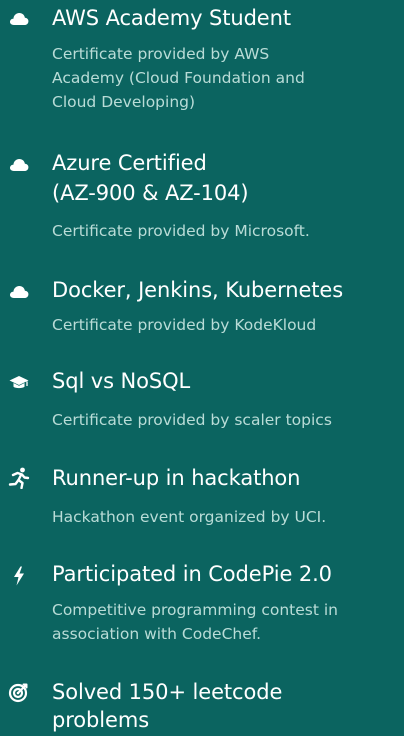  What do you see at coordinates (195, 610) in the screenshot?
I see `achievement-description-line: Competitive programming contest in` at bounding box center [195, 610].